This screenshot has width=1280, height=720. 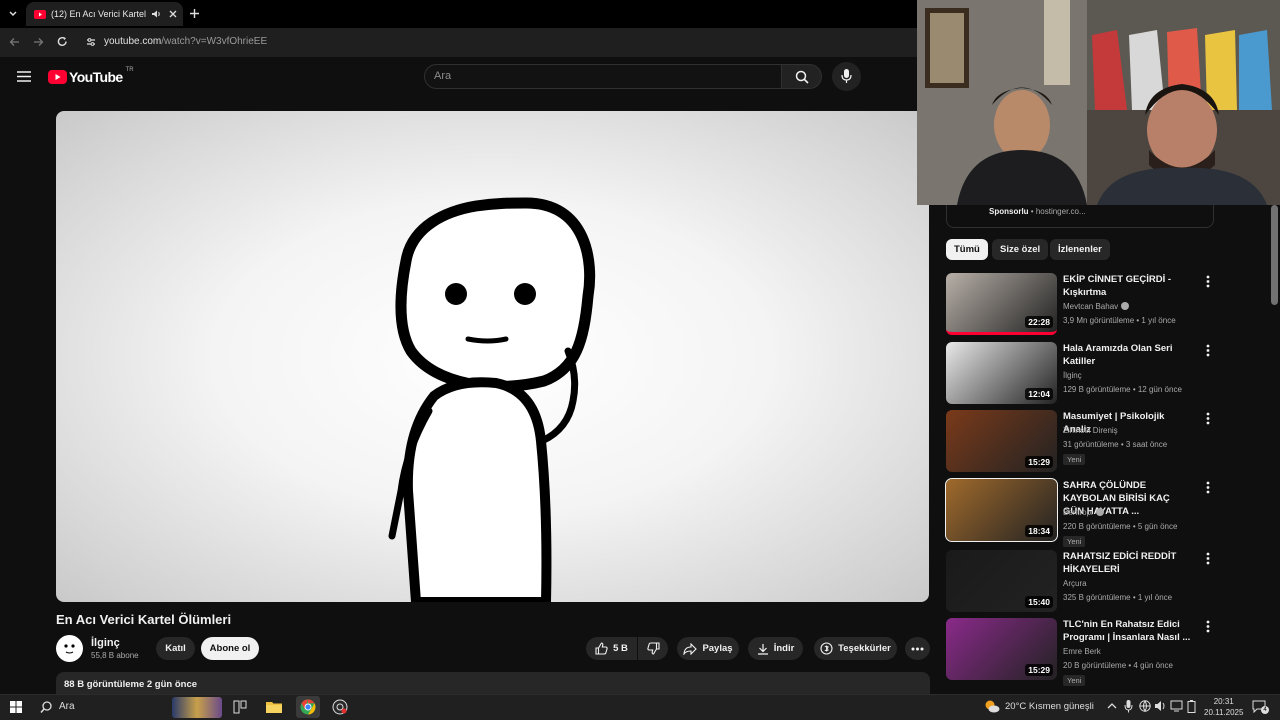 What do you see at coordinates (1128, 355) in the screenshot?
I see `recommendation-title: Hala Aramızda Olan Seri Katiller` at bounding box center [1128, 355].